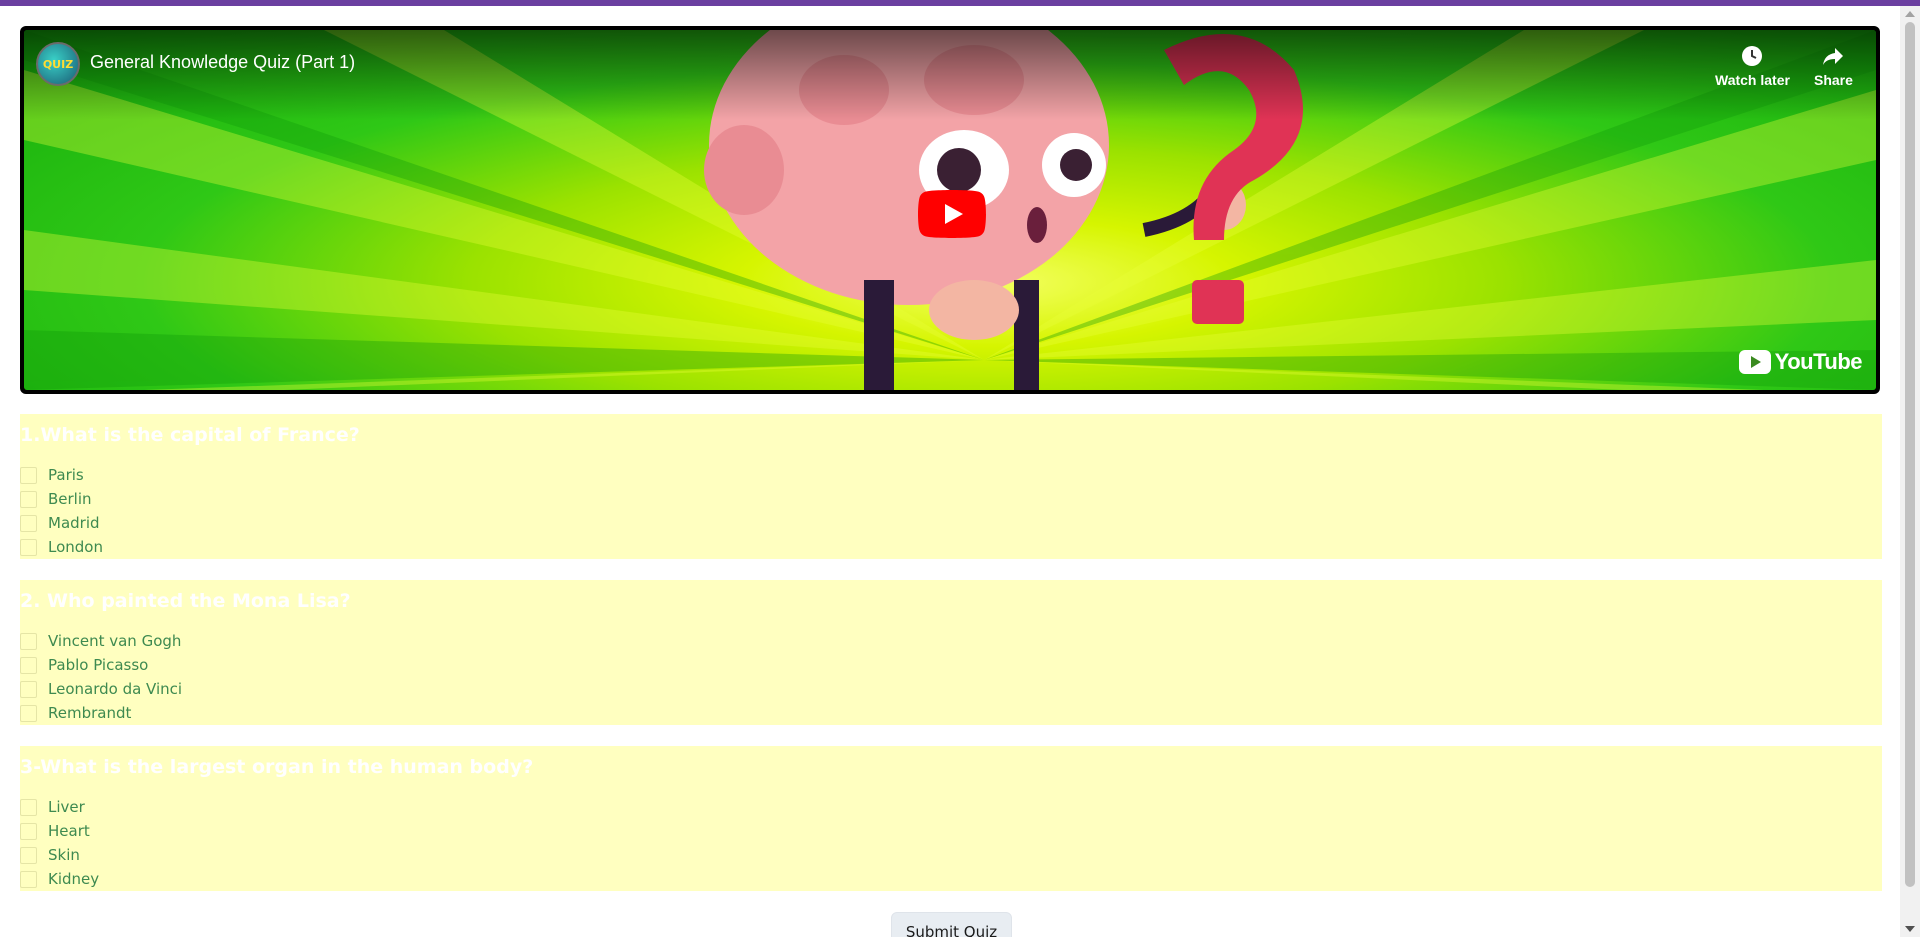 The width and height of the screenshot is (1920, 937). I want to click on play-icon, so click(952, 214).